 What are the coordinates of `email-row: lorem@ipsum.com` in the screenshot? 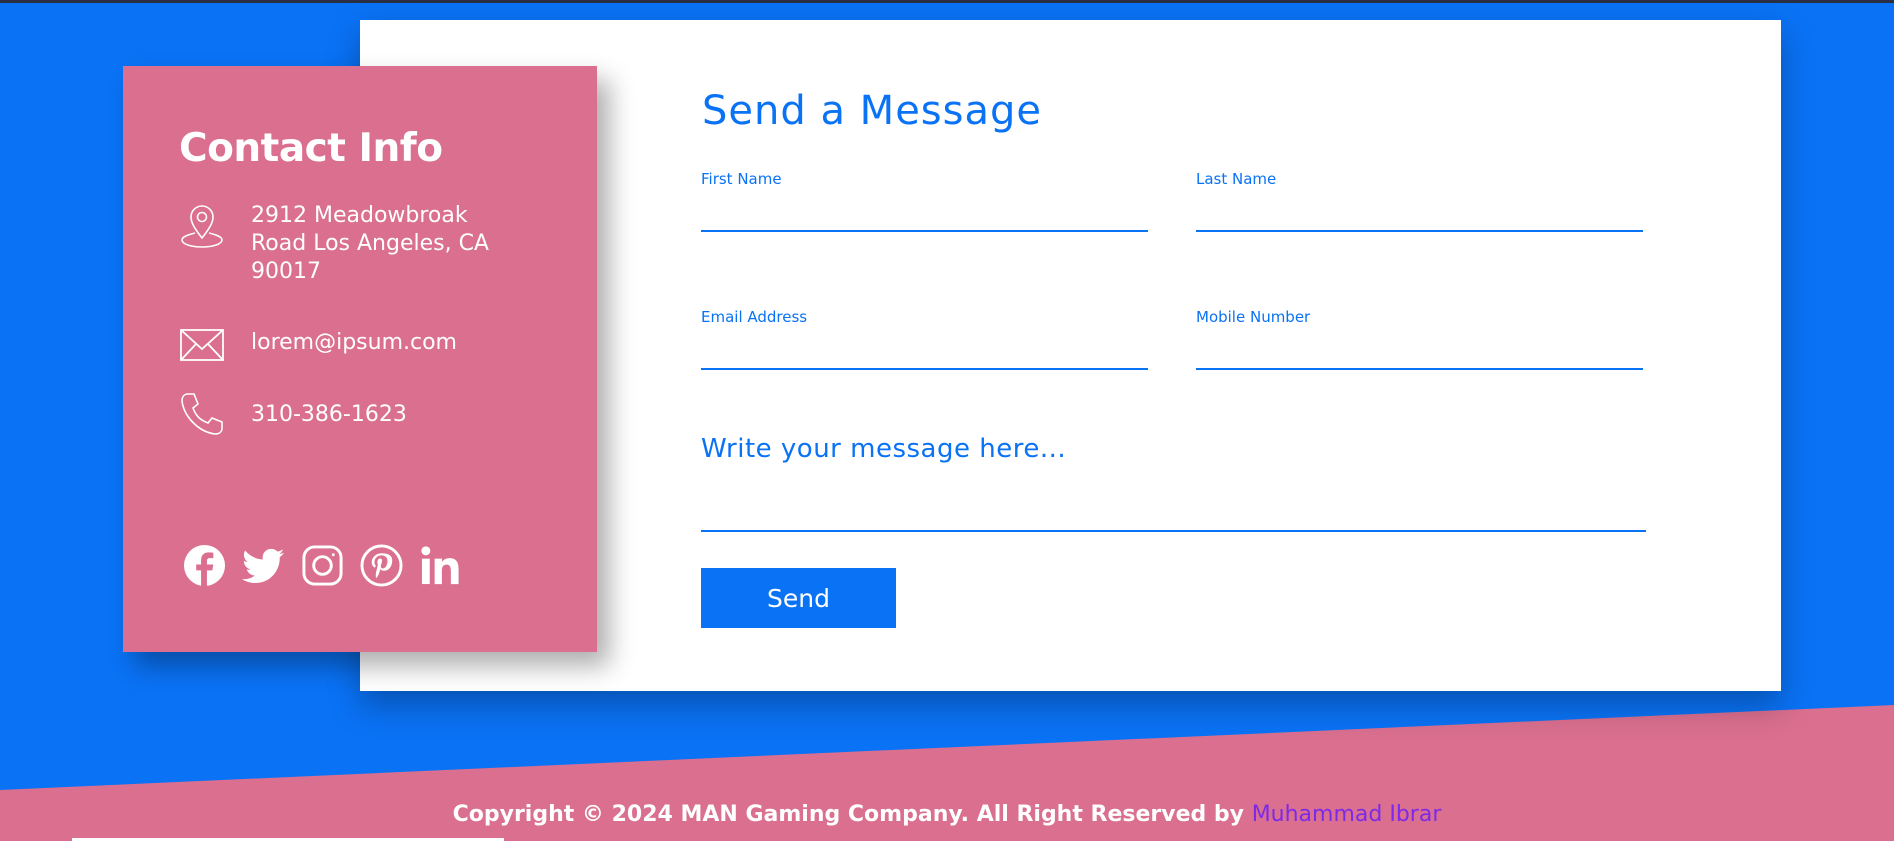 It's located at (340, 345).